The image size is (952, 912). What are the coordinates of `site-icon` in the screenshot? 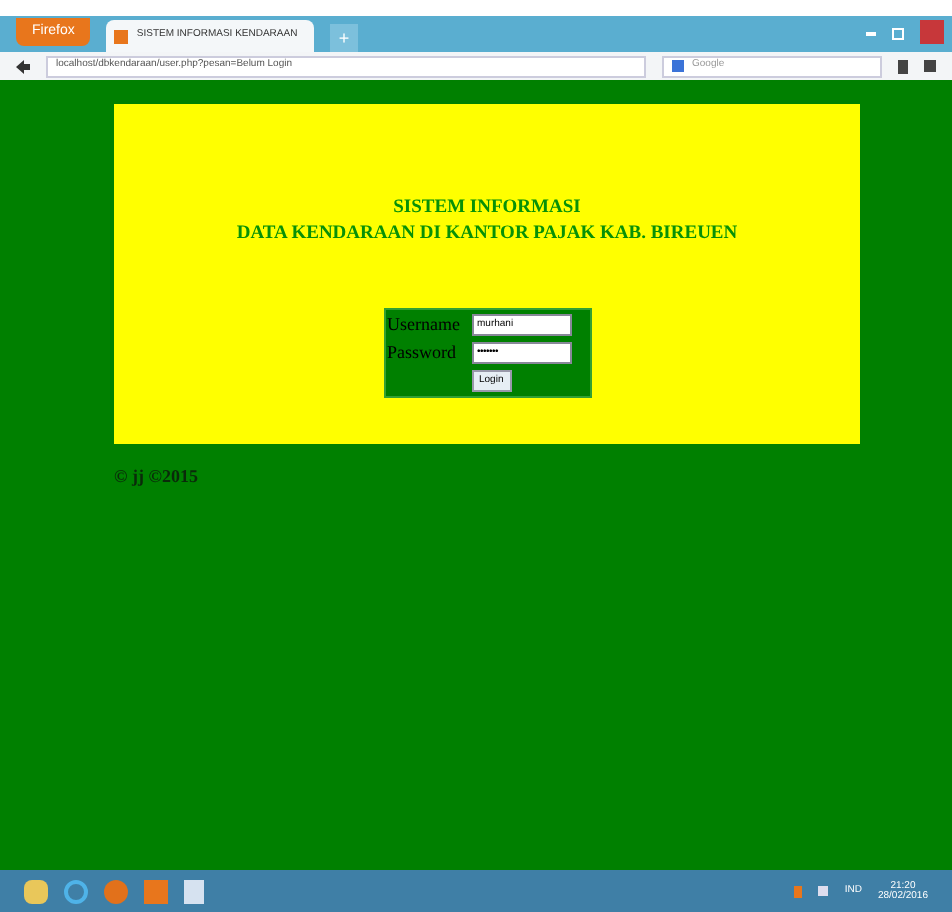 It's located at (121, 36).